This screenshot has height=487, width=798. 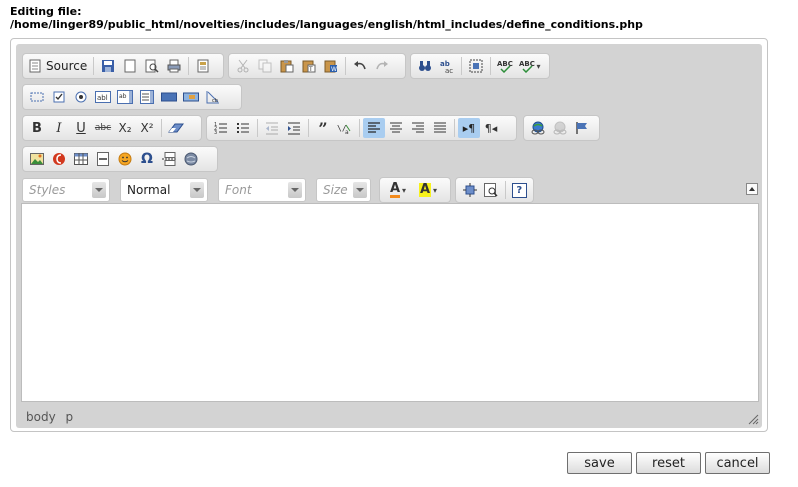 What do you see at coordinates (599, 463) in the screenshot?
I see `save-button: save` at bounding box center [599, 463].